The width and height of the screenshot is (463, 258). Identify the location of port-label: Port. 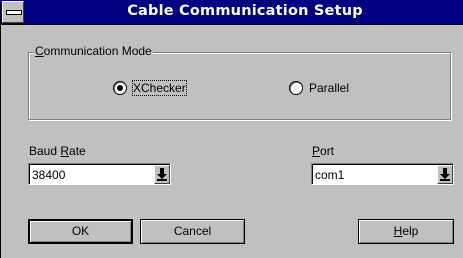
(323, 151).